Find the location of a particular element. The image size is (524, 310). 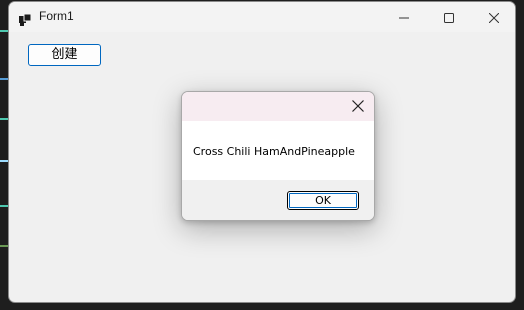

message-box-close-button is located at coordinates (358, 106).